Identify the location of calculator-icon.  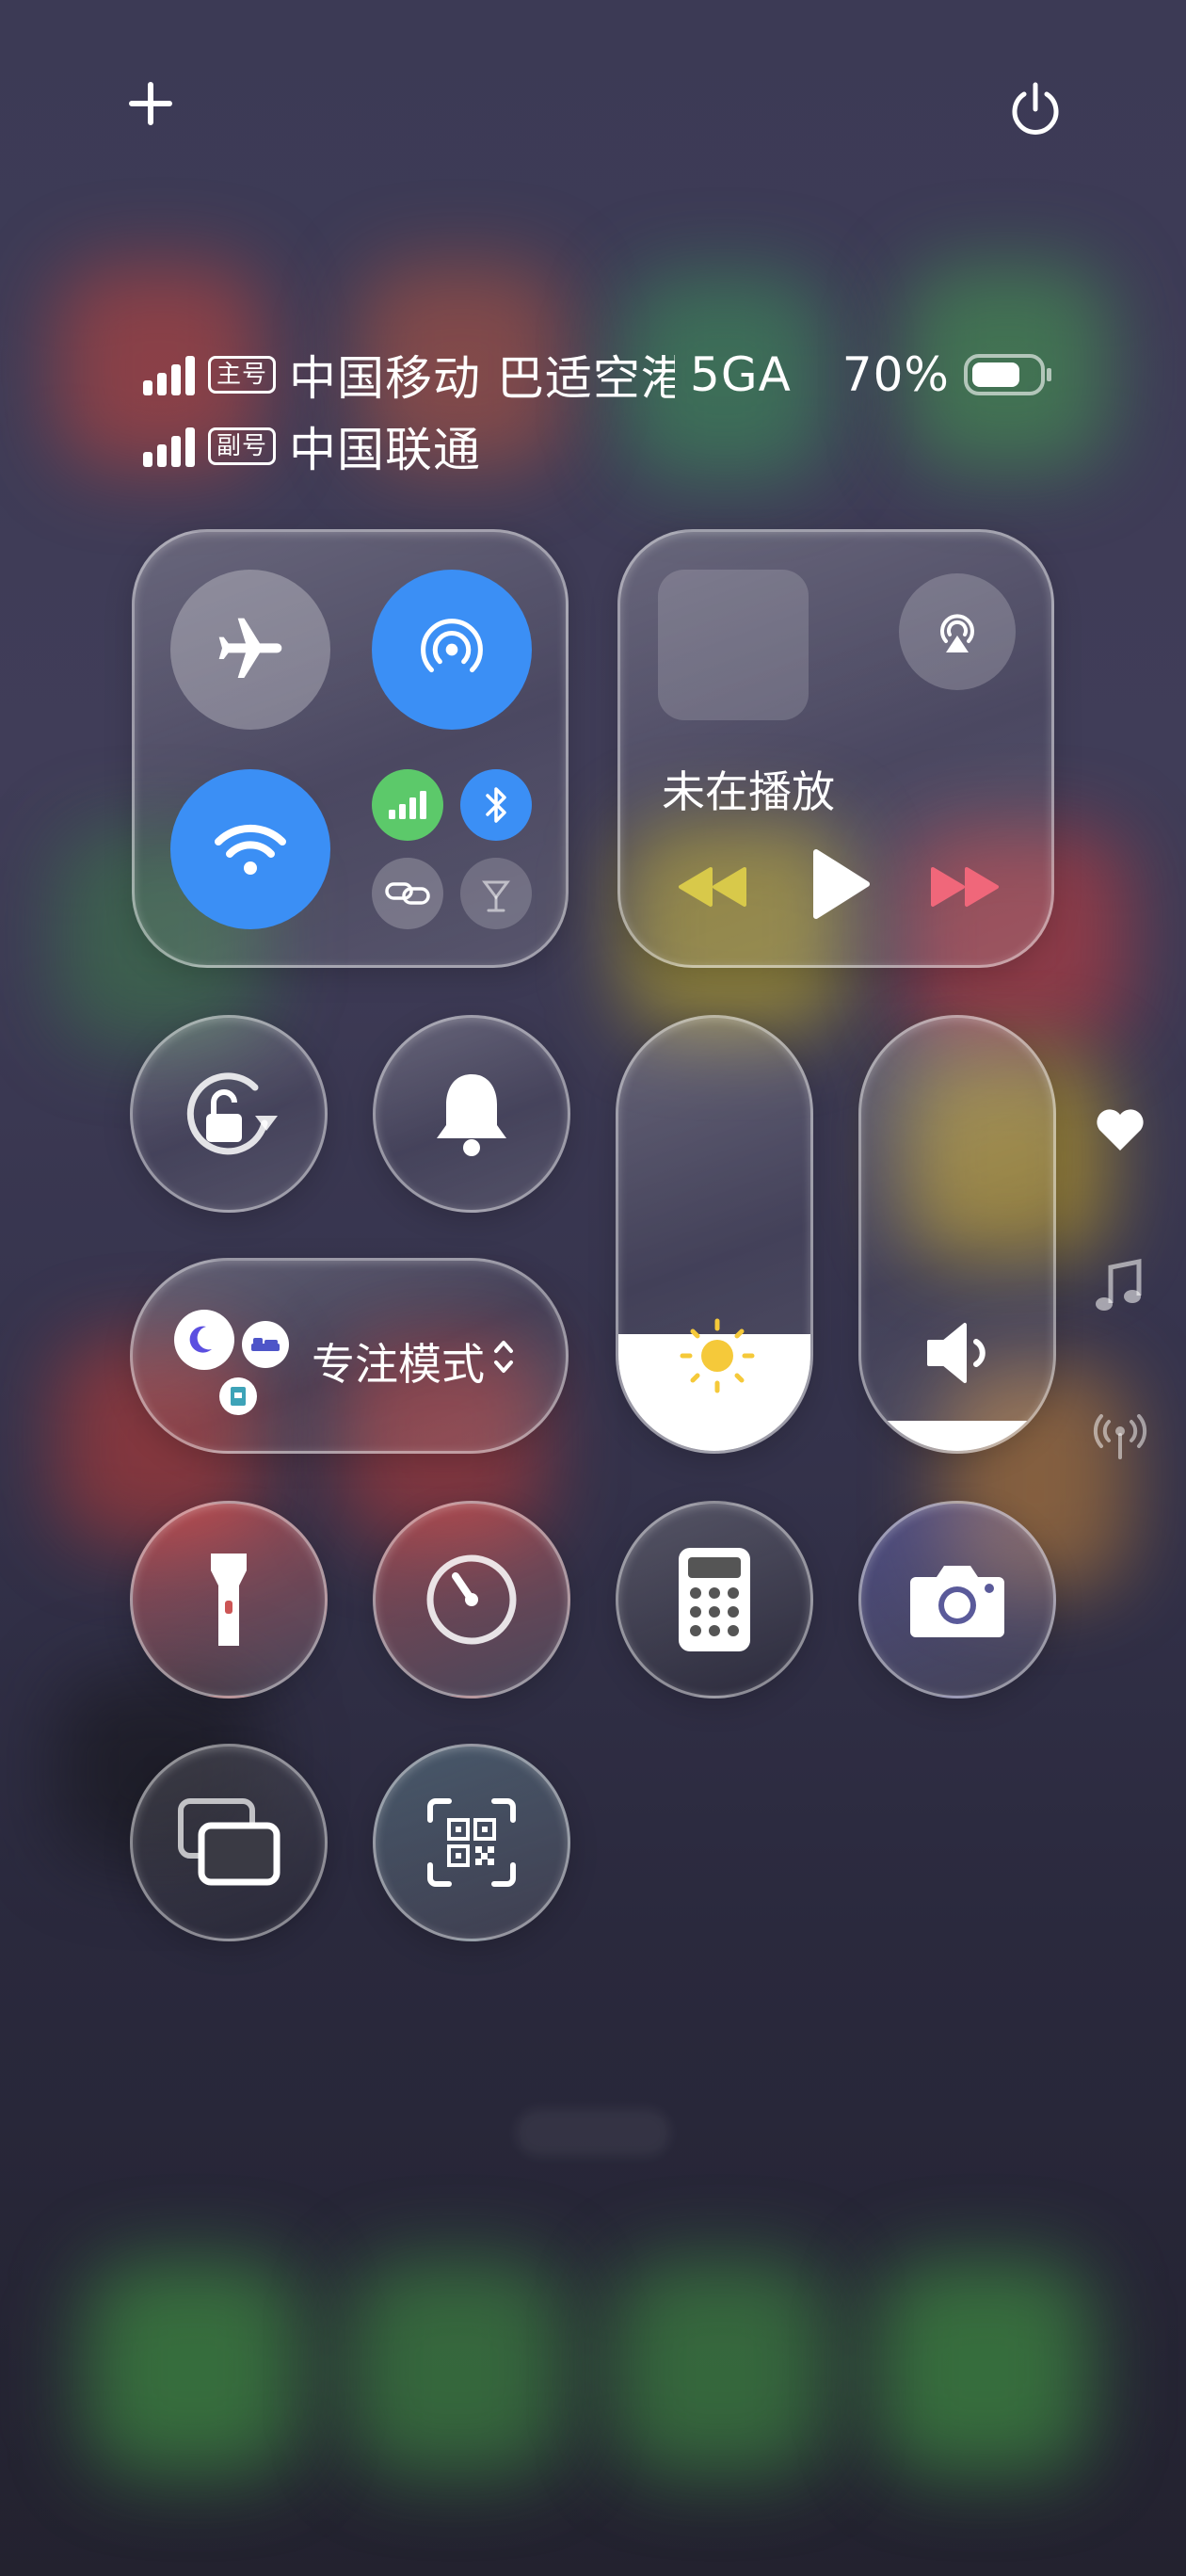
(714, 1599).